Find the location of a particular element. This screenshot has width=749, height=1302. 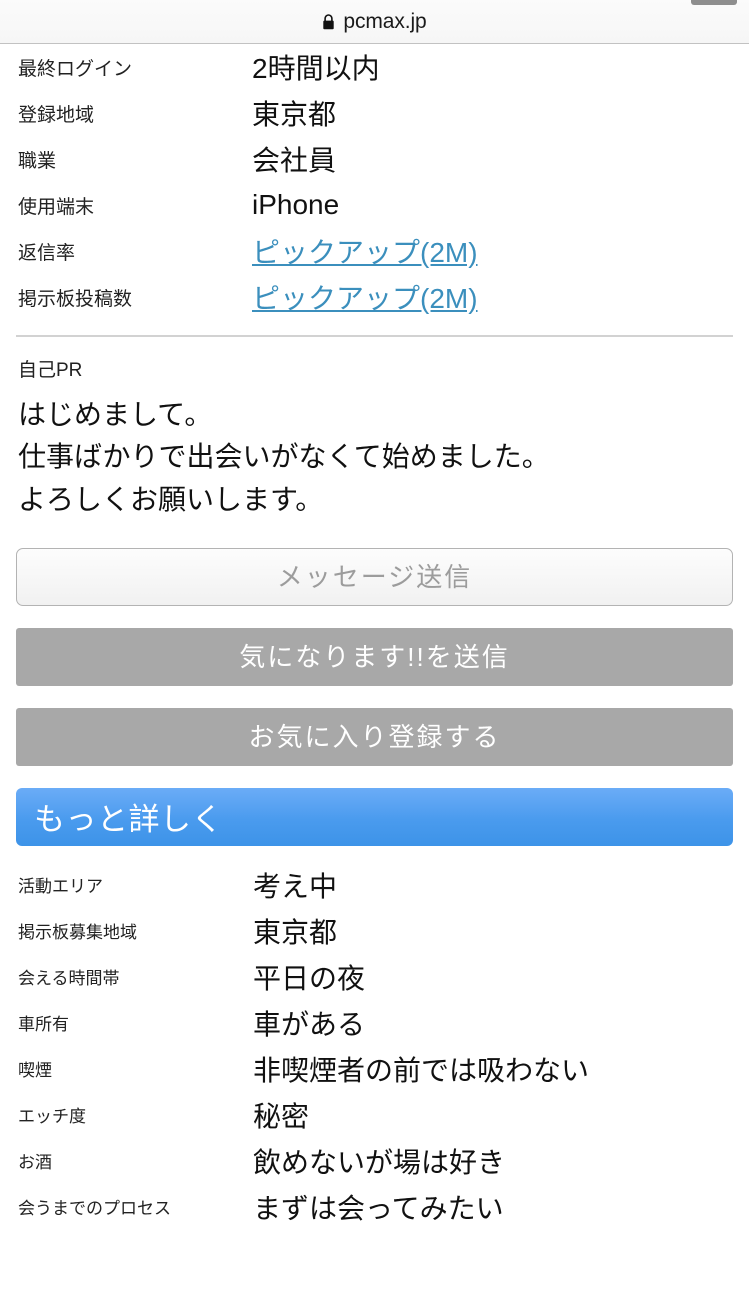

table-row: 掲示板投稿数 ピックアップ(2M) is located at coordinates (374, 297).